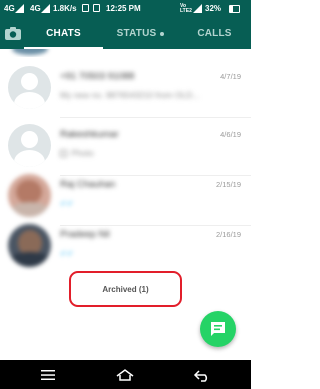 This screenshot has width=320, height=389. I want to click on chat-time: 2/16/19, so click(228, 234).